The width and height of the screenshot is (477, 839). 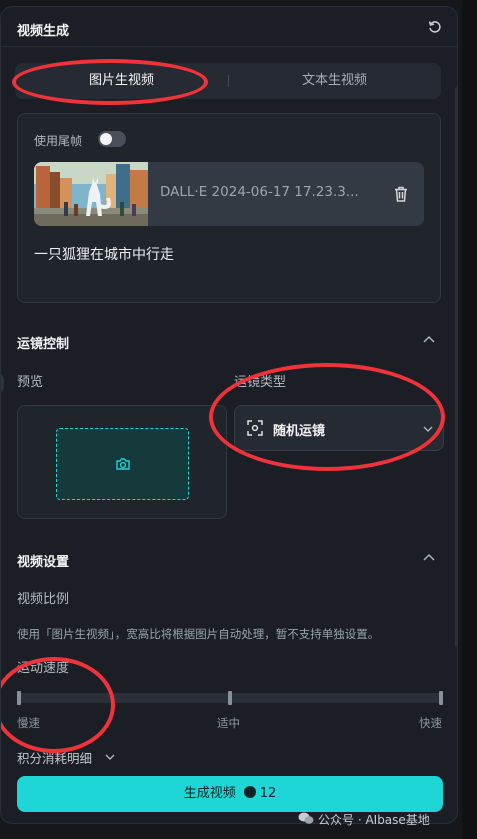 What do you see at coordinates (339, 428) in the screenshot?
I see `camera-type-select: 随机运镜` at bounding box center [339, 428].